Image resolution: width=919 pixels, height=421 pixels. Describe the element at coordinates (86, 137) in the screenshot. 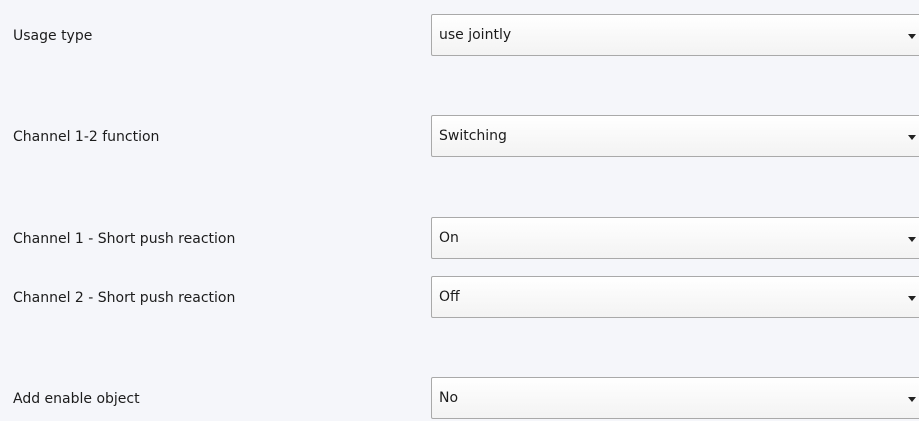

I see `channel-function-label: Channel 1-2 function` at that location.